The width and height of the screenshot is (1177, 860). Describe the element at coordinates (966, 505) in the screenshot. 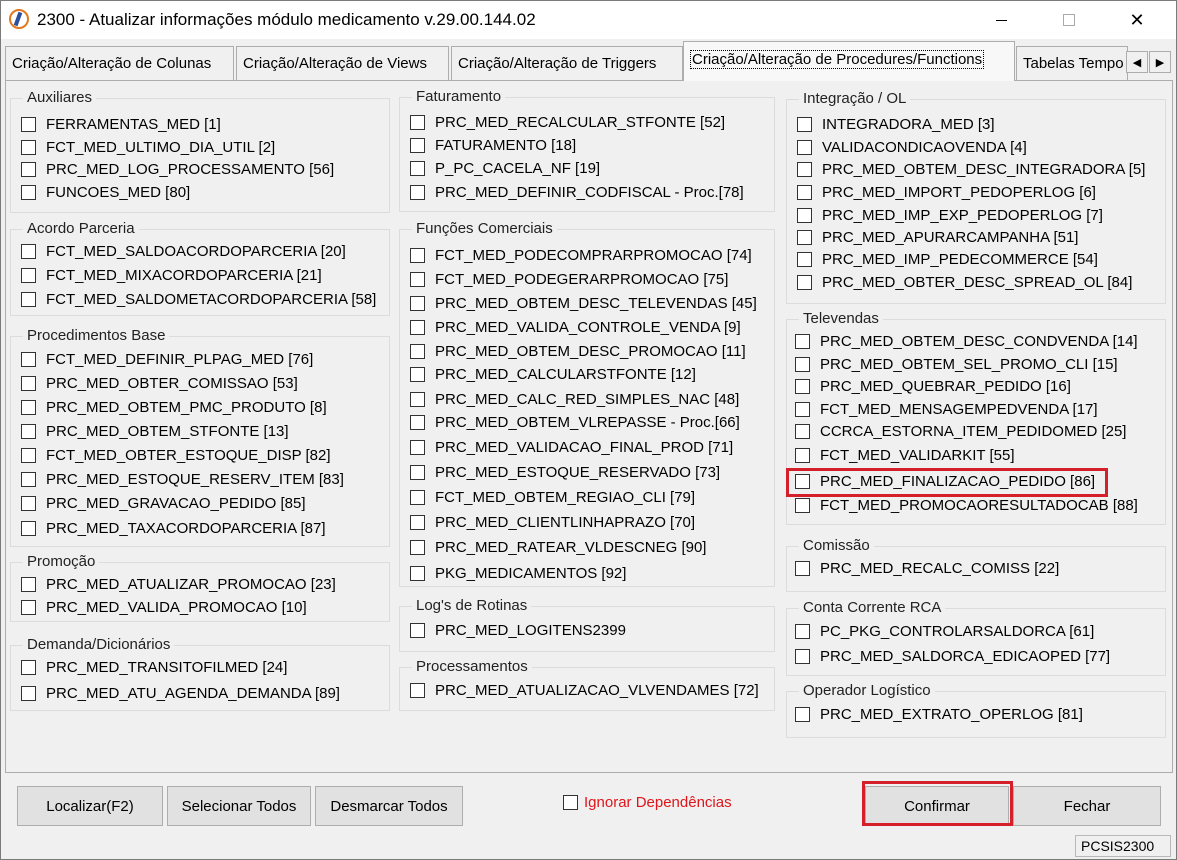

I see `checkbox-item: FCT_MED_PROMOCAORESULTADOCAB [88]` at that location.